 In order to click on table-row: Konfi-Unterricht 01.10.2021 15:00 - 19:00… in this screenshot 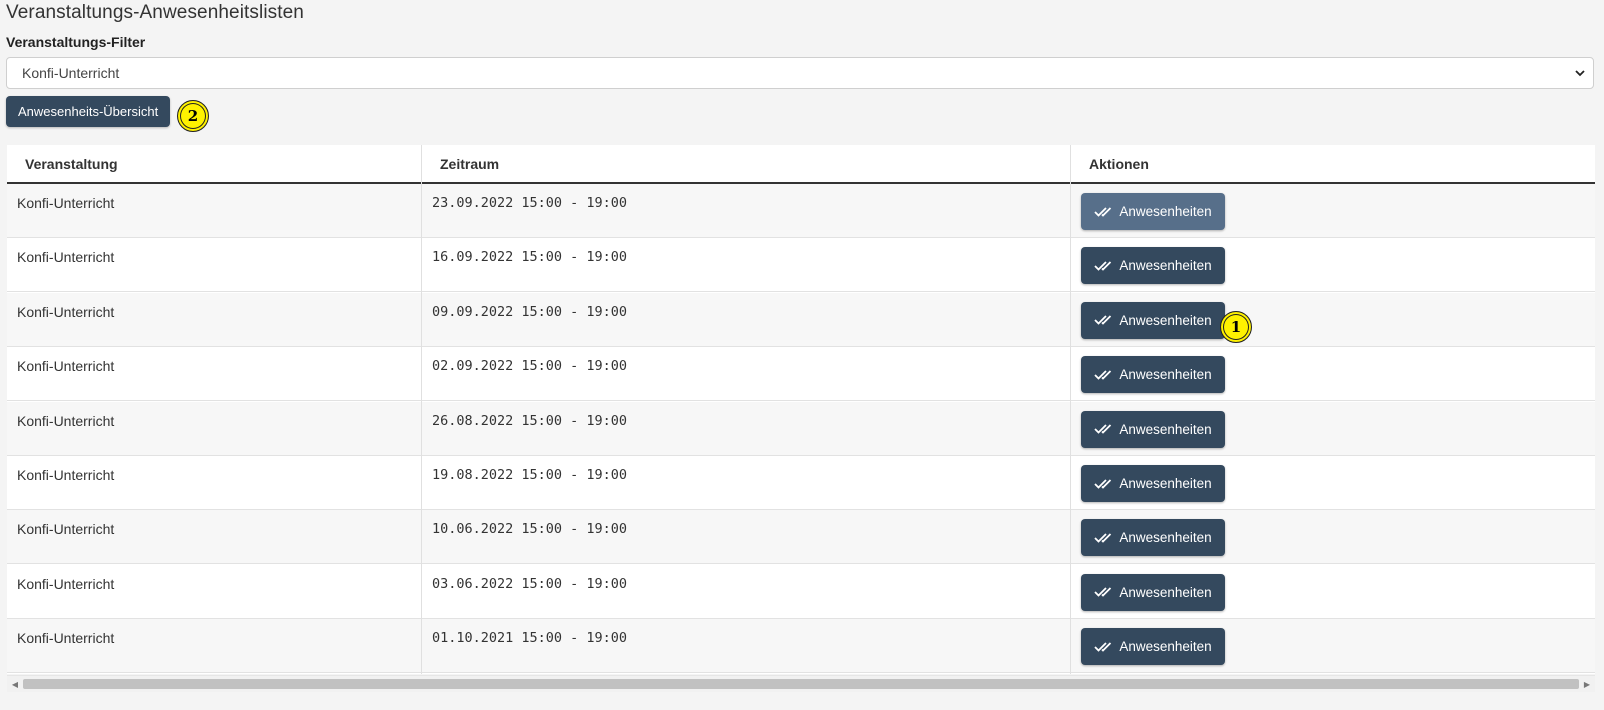, I will do `click(801, 646)`.